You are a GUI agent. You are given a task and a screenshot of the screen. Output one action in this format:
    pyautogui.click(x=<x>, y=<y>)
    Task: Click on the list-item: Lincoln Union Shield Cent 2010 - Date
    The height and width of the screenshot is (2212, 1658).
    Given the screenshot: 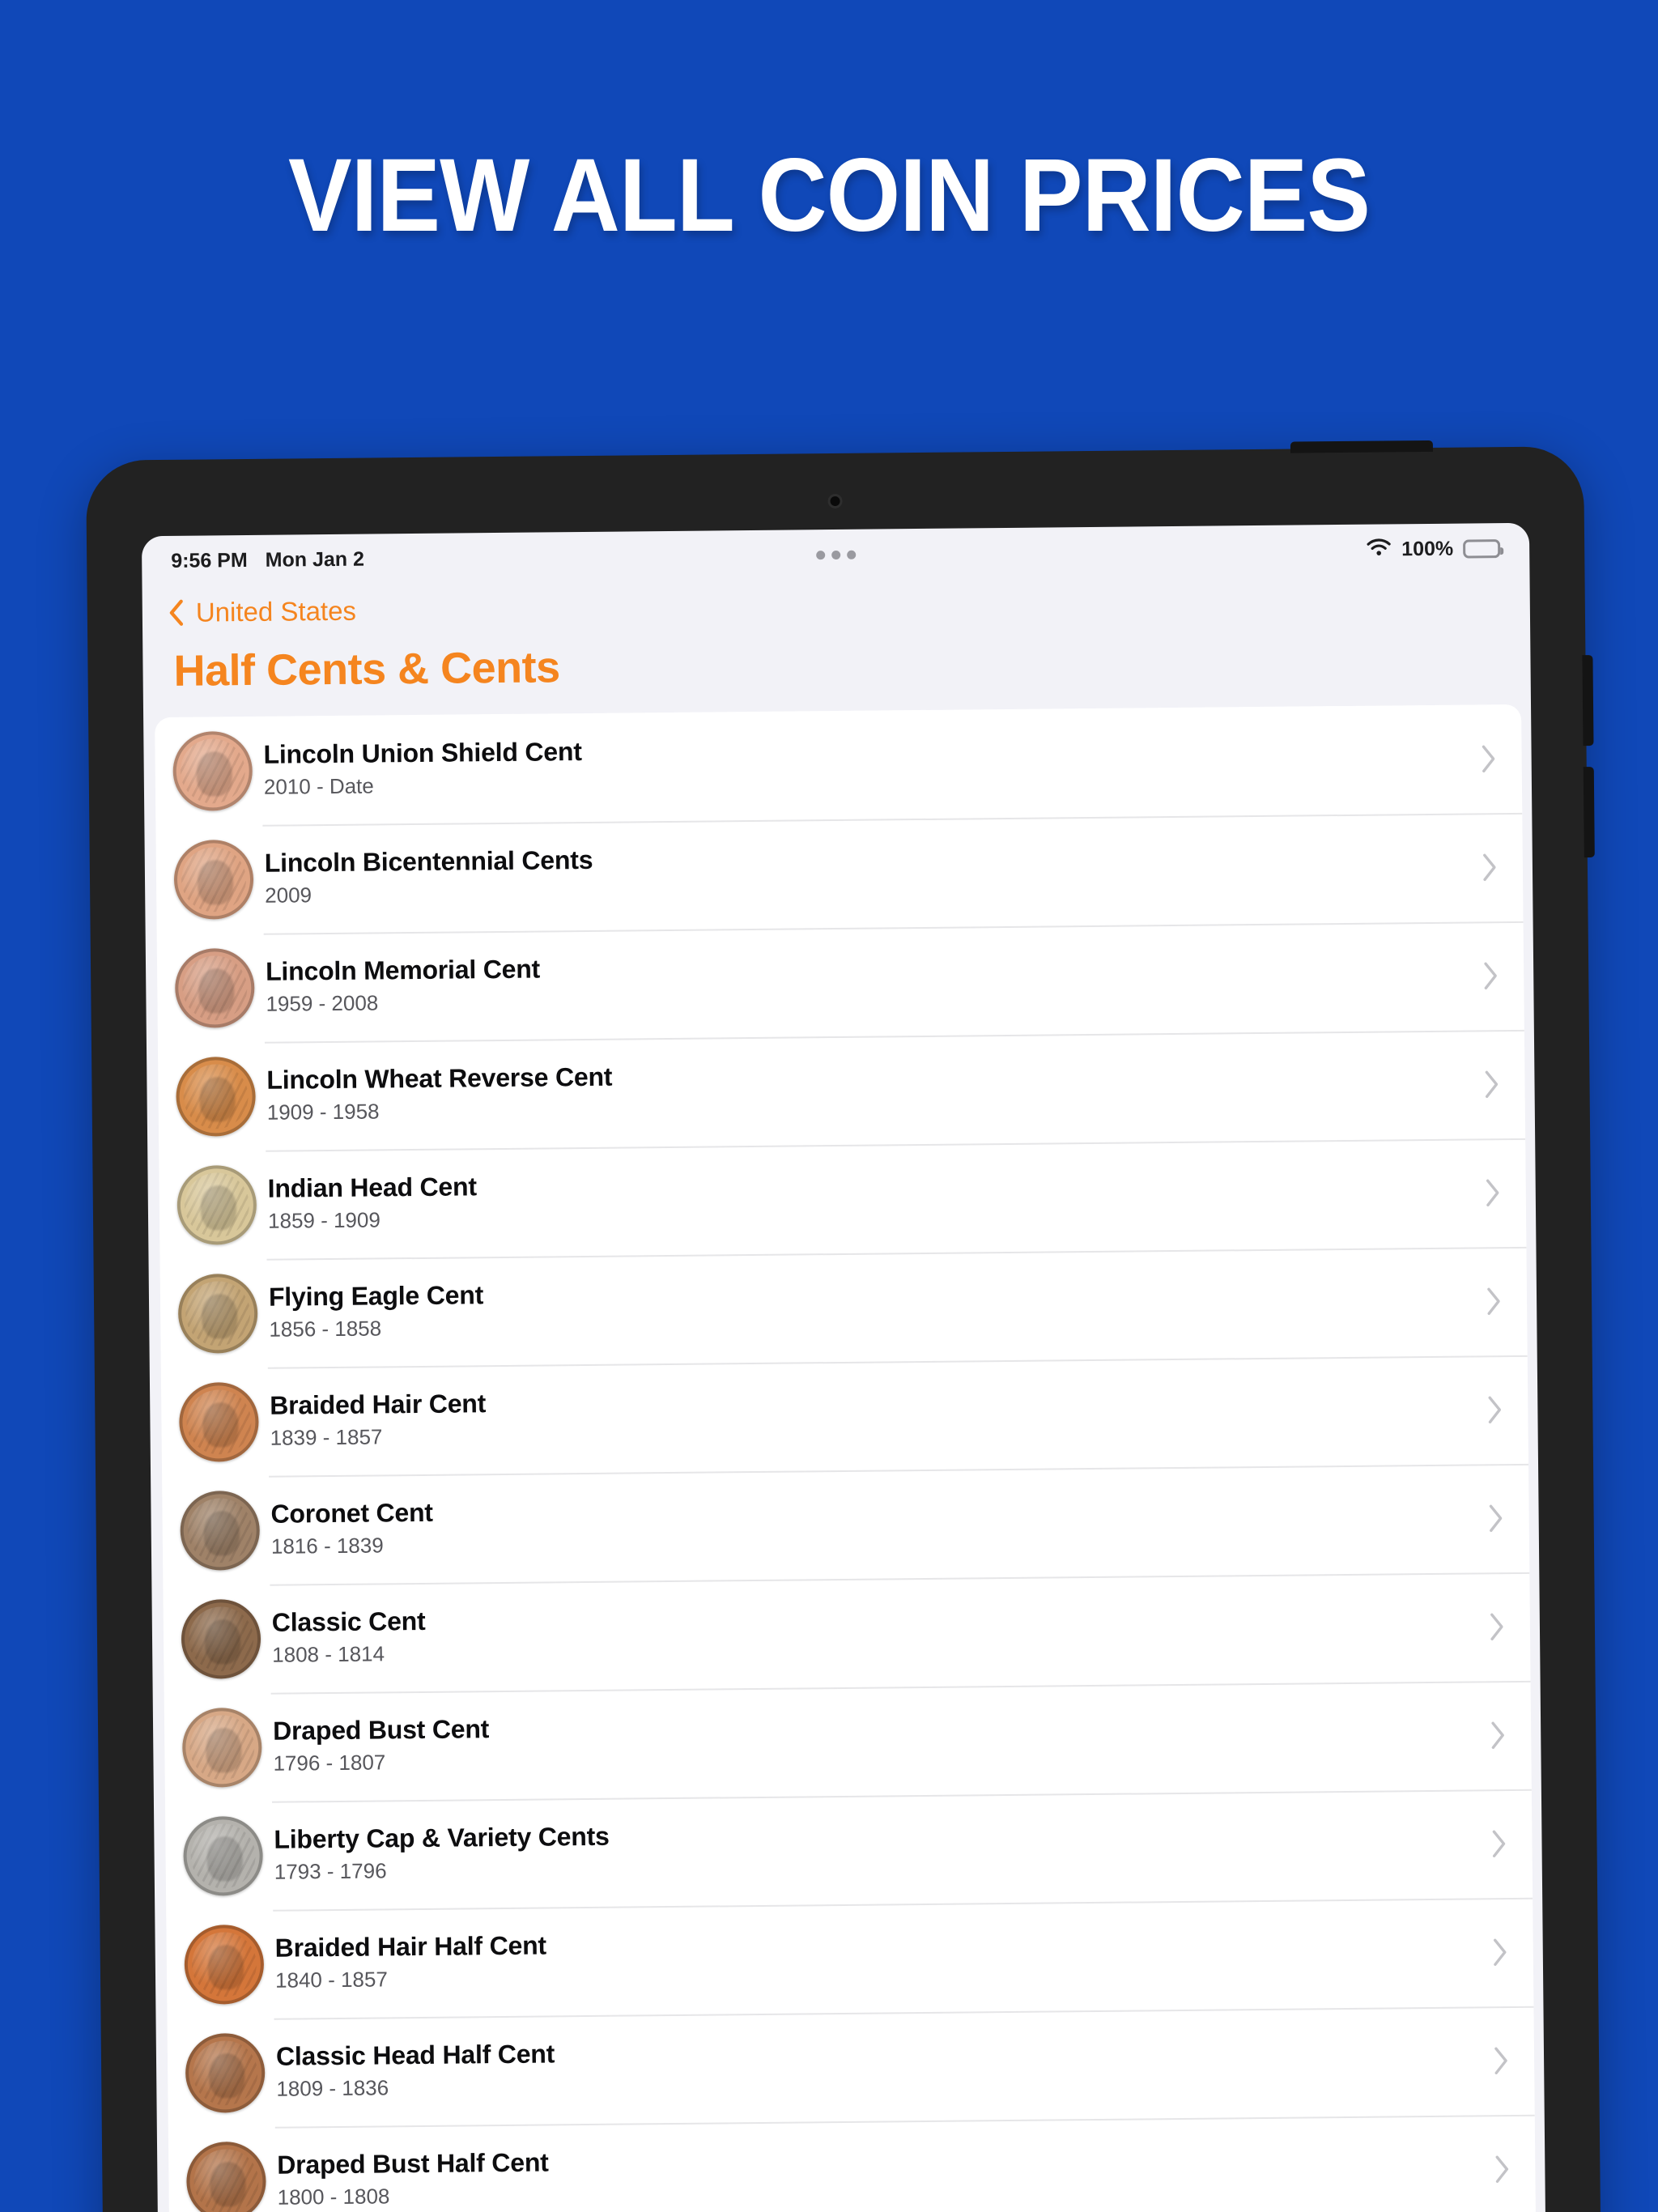 What is the action you would take?
    pyautogui.click(x=838, y=765)
    